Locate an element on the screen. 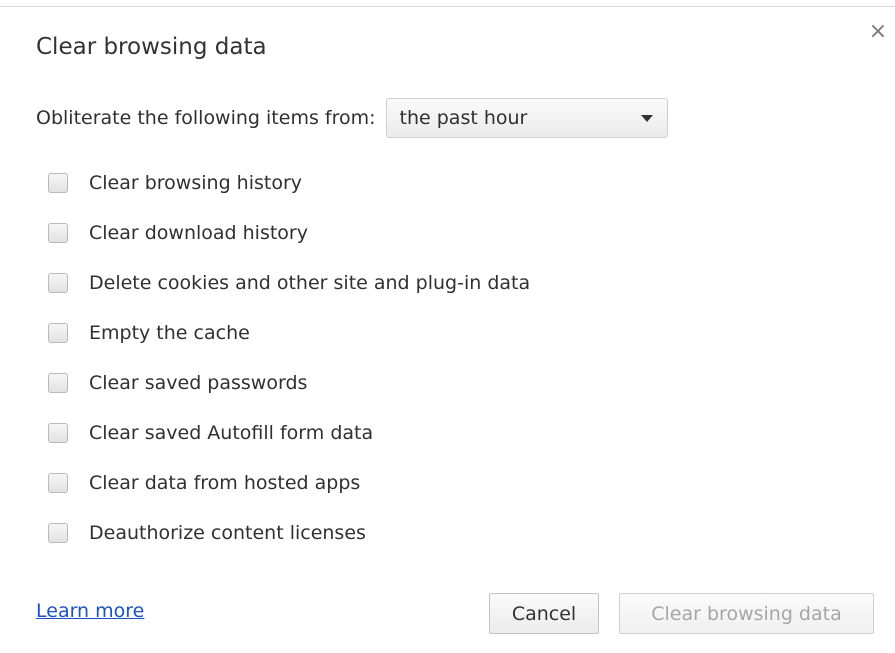  option-clear-download-history: Clear download history is located at coordinates (289, 233).